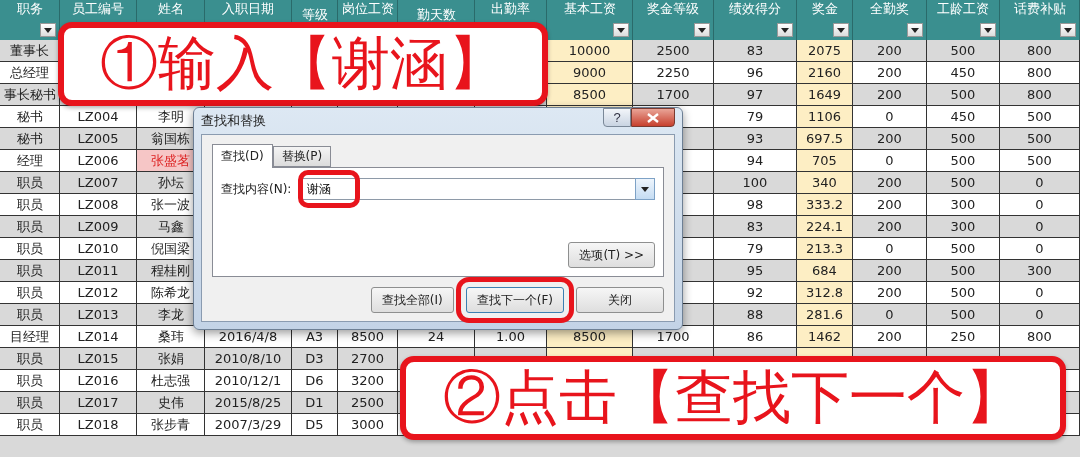 The width and height of the screenshot is (1080, 457). What do you see at coordinates (611, 255) in the screenshot?
I see `options-button: 选项(T) >>` at bounding box center [611, 255].